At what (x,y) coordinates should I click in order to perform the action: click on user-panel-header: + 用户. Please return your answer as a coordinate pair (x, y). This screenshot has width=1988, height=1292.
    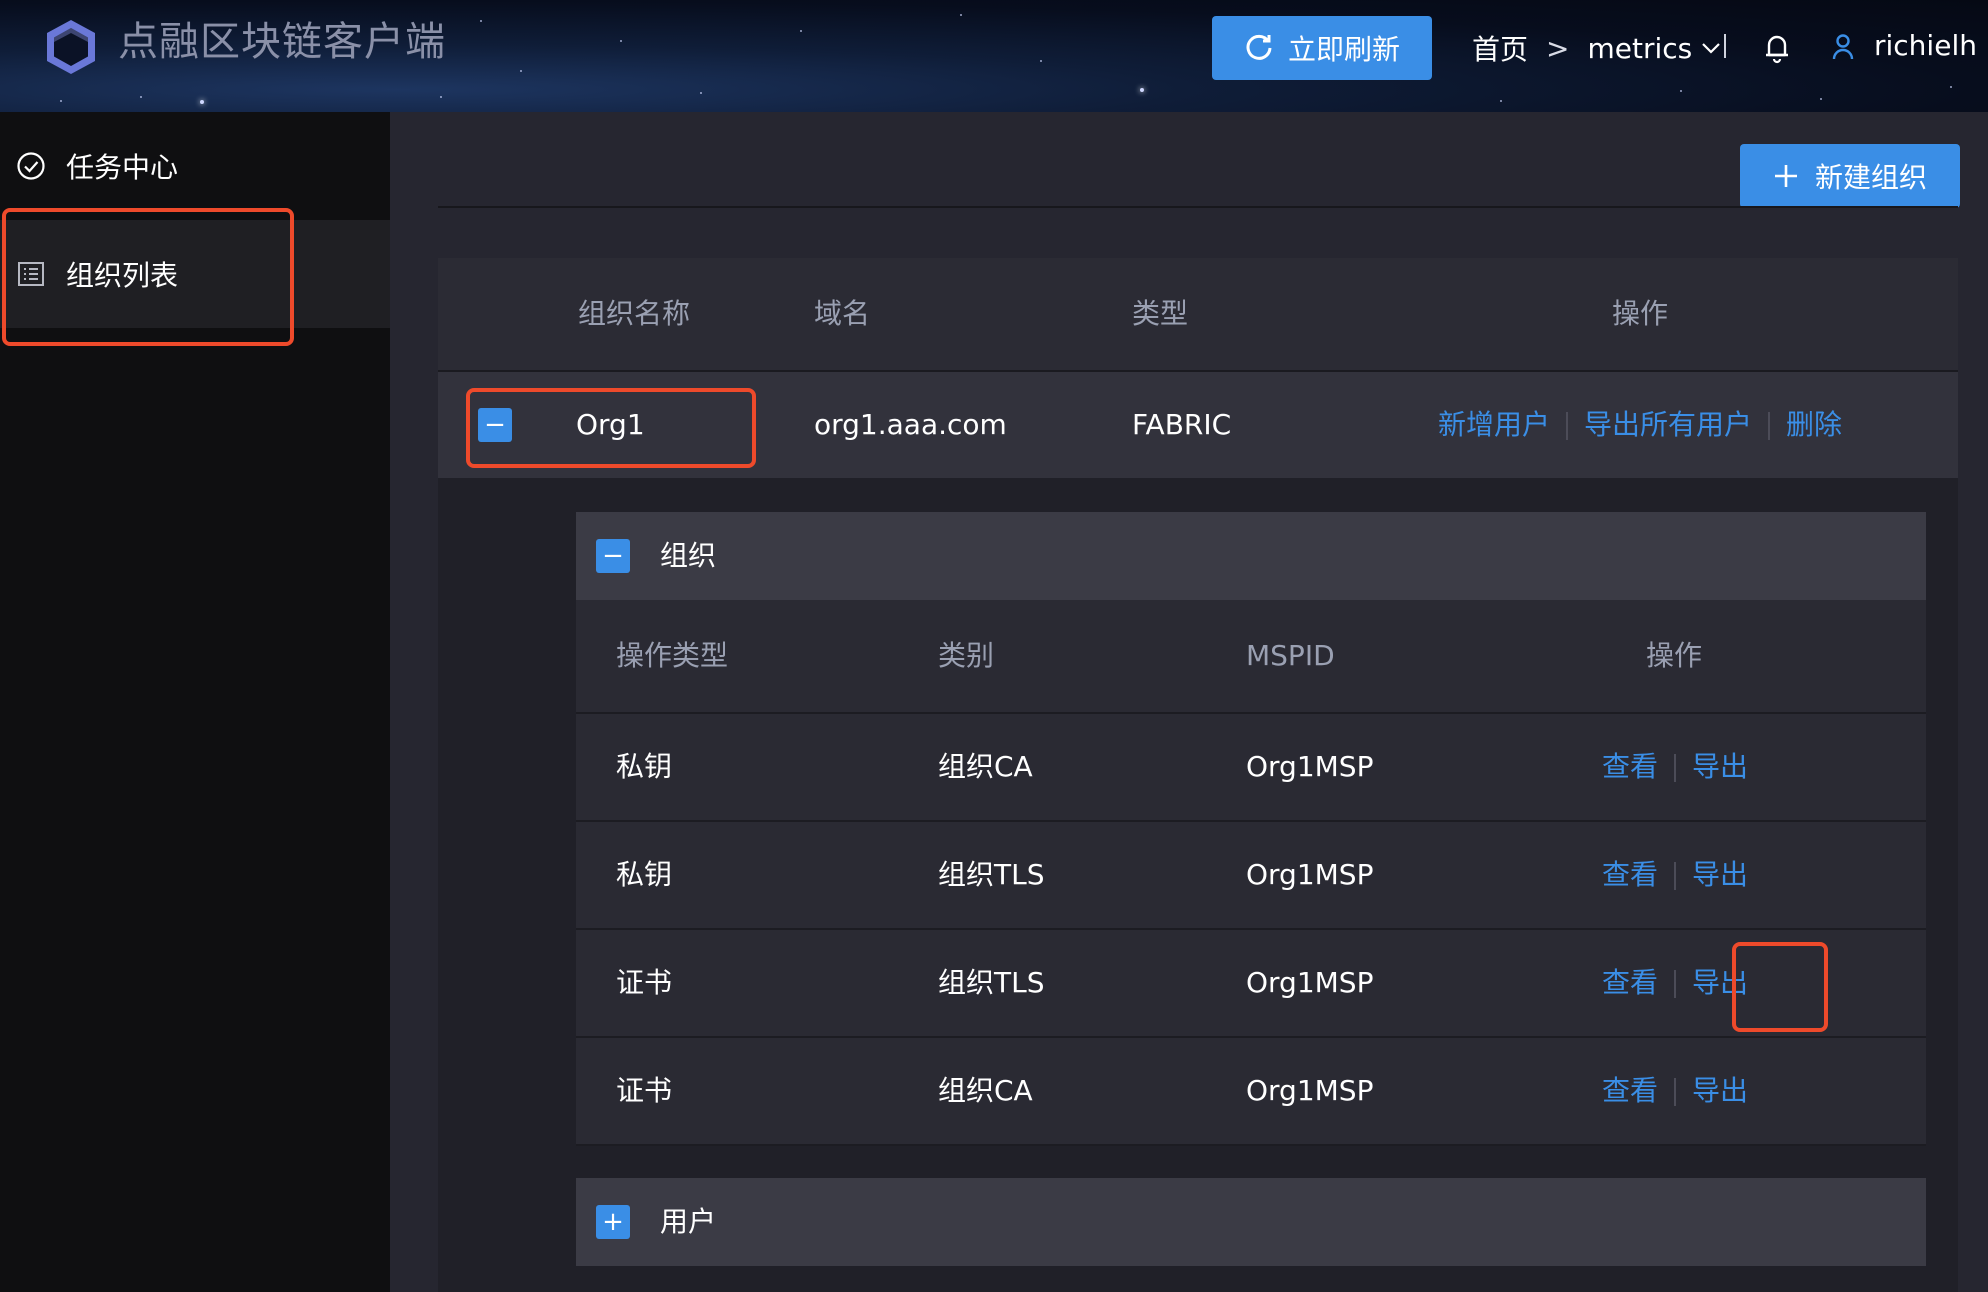
    Looking at the image, I should click on (1251, 1222).